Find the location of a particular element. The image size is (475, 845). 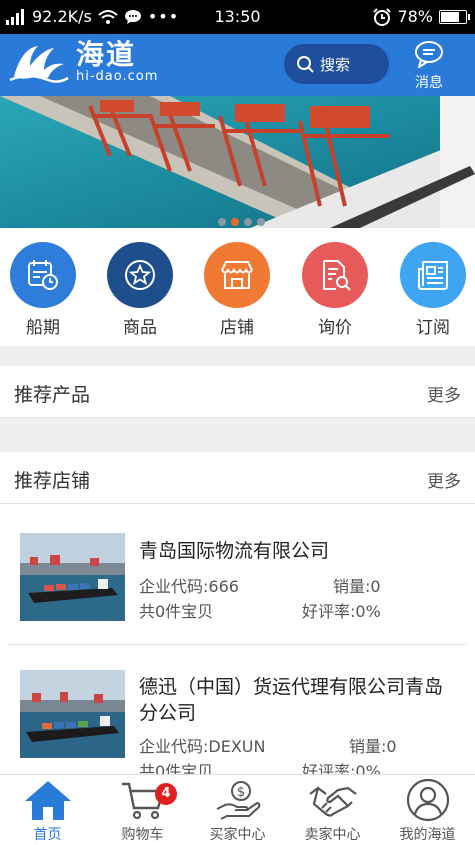

section-title: 推荐店铺 is located at coordinates (52, 481).